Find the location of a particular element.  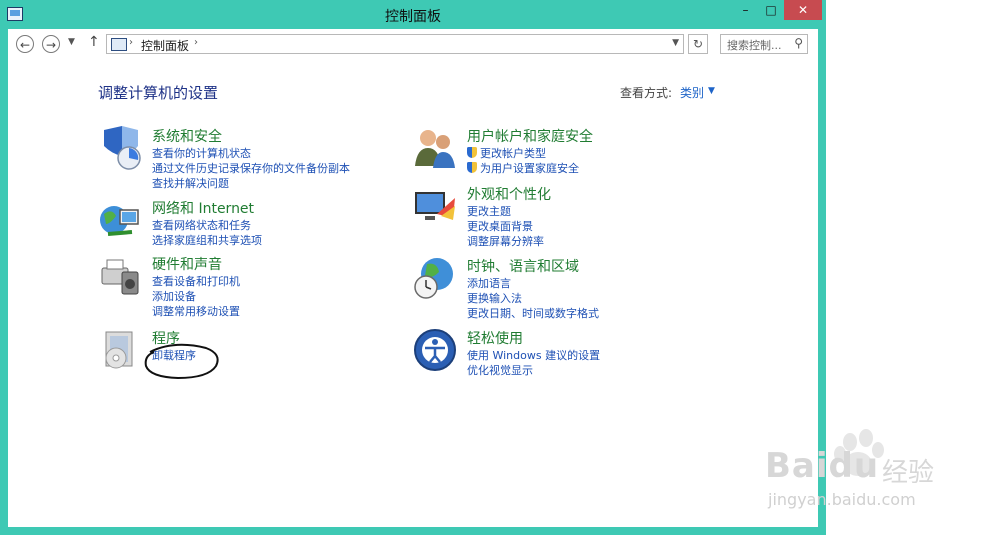

category-title: 系统和安全 is located at coordinates (187, 136).